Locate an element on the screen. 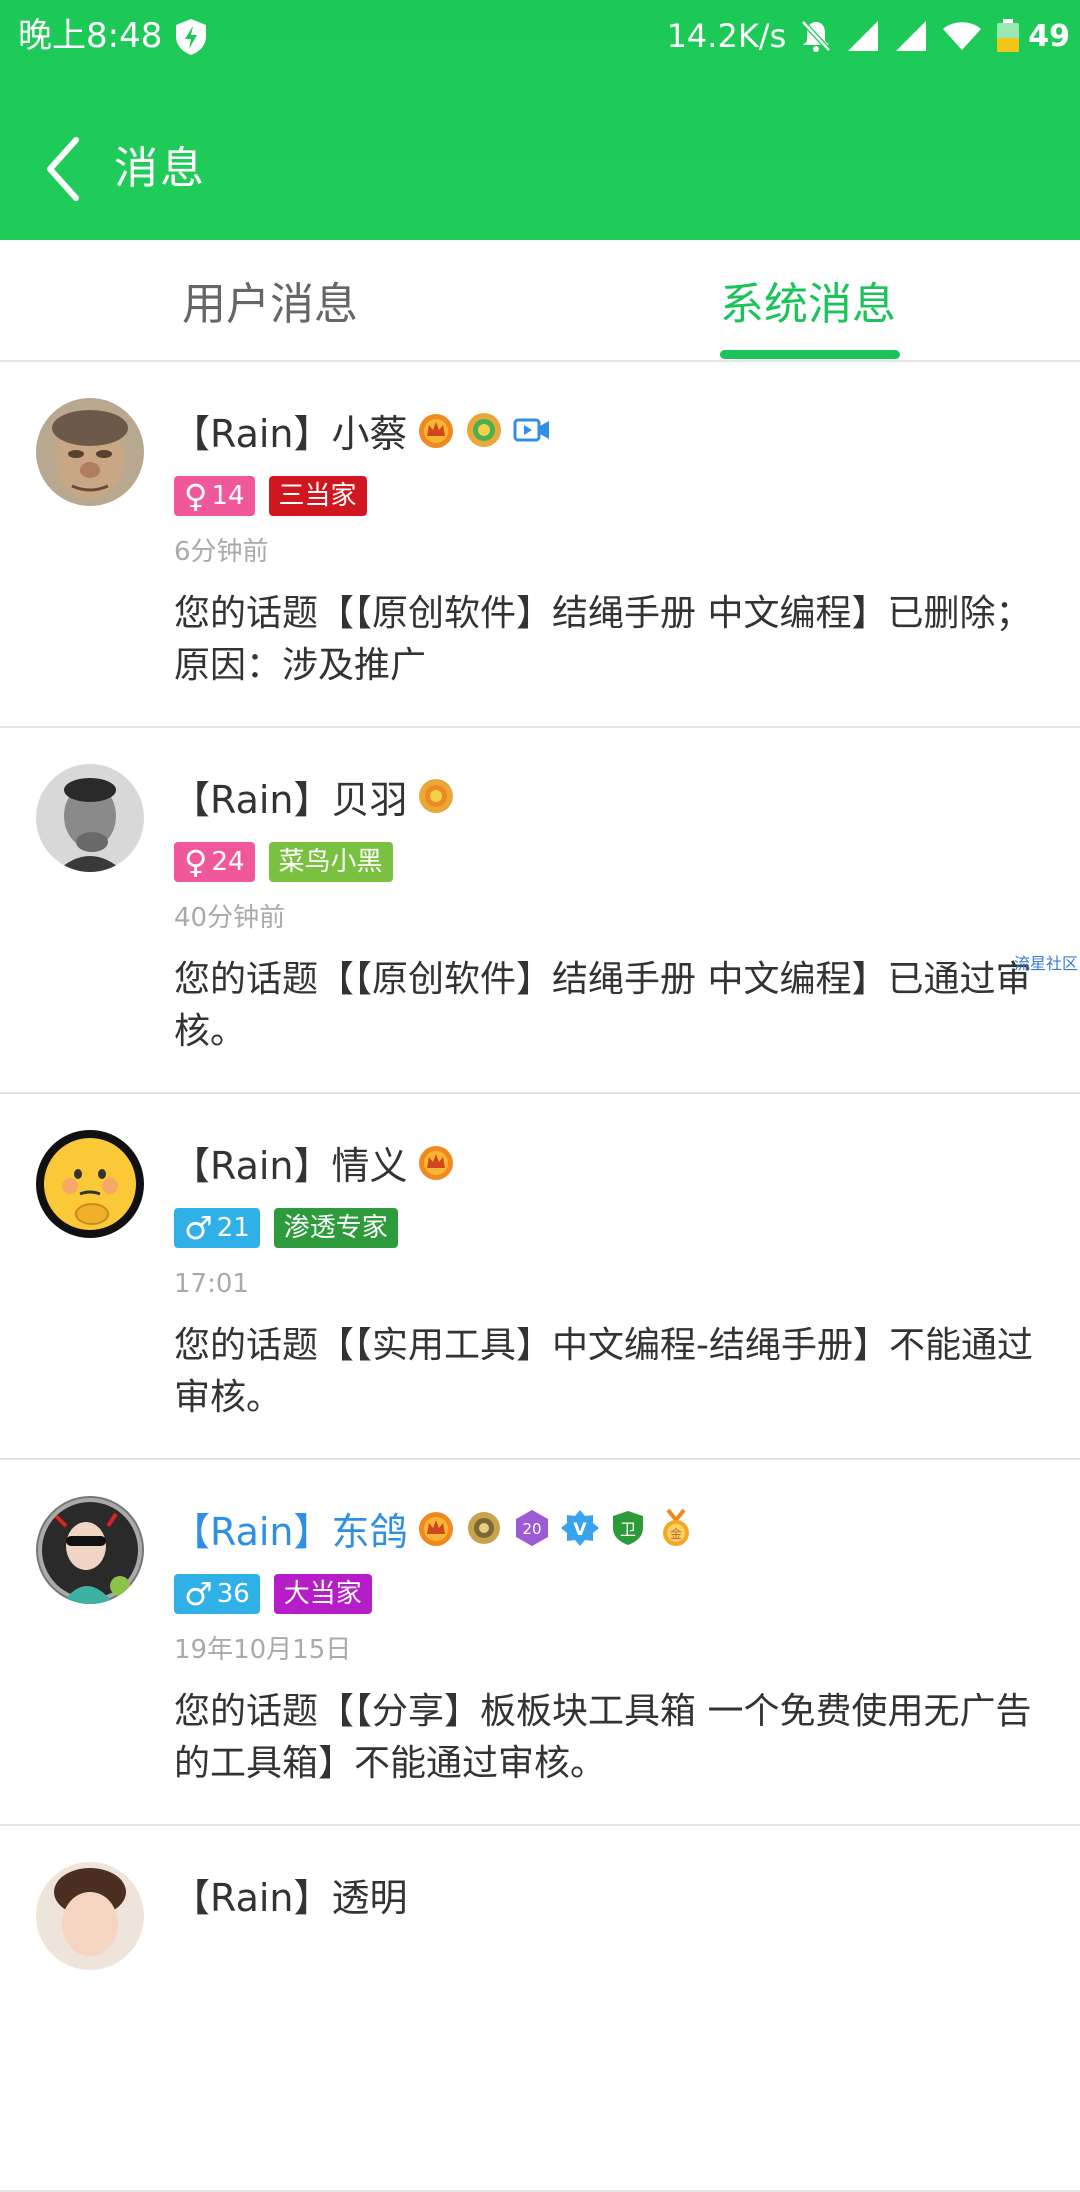  user-name-row: 【Rain】透明 is located at coordinates (290, 1894).